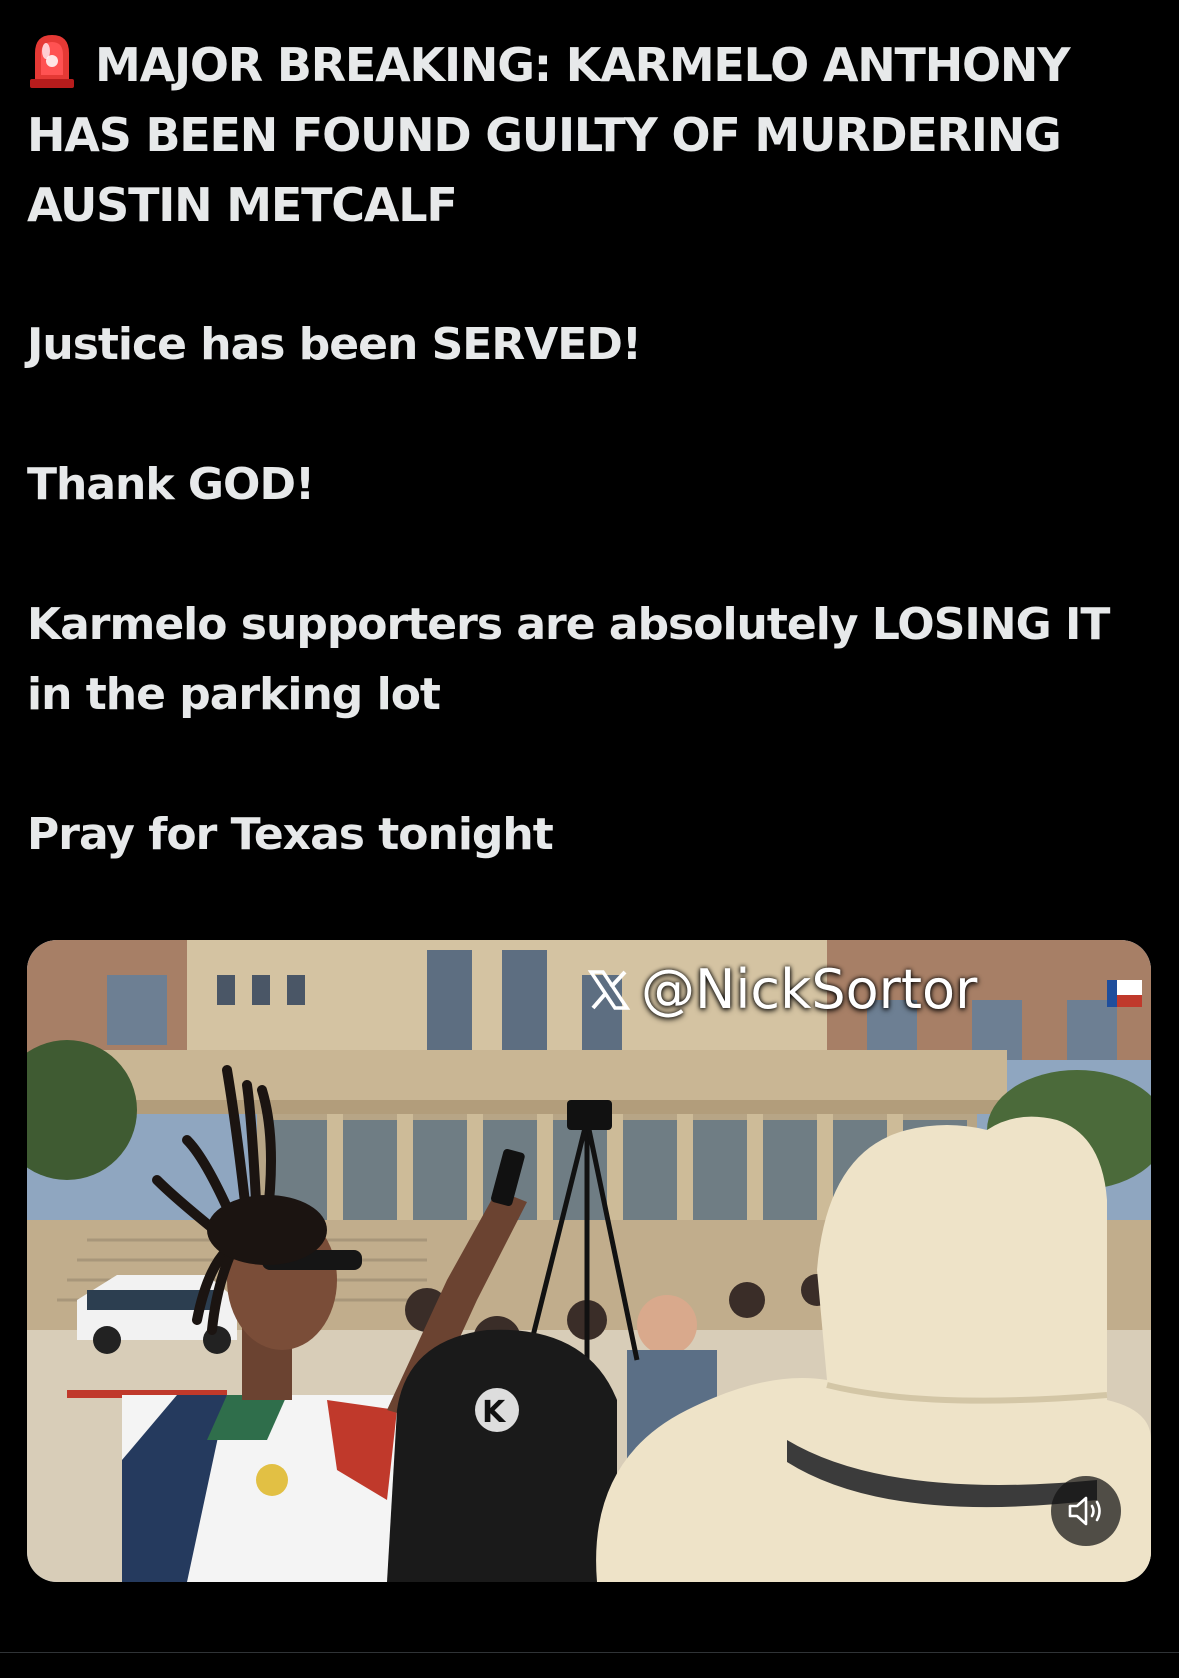 The height and width of the screenshot is (1678, 1179). What do you see at coordinates (609, 989) in the screenshot?
I see `x-logo-icon` at bounding box center [609, 989].